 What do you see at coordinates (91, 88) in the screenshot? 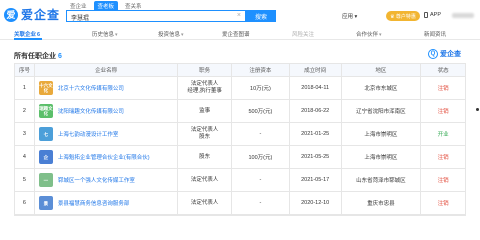
I see `company-name-link: 北京十六文化传媒有限公司` at bounding box center [91, 88].